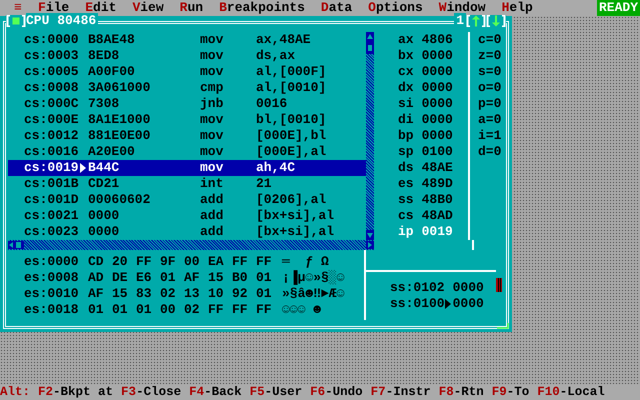 The width and height of the screenshot is (640, 400). I want to click on menu-item: Breakpoints, so click(262, 8).